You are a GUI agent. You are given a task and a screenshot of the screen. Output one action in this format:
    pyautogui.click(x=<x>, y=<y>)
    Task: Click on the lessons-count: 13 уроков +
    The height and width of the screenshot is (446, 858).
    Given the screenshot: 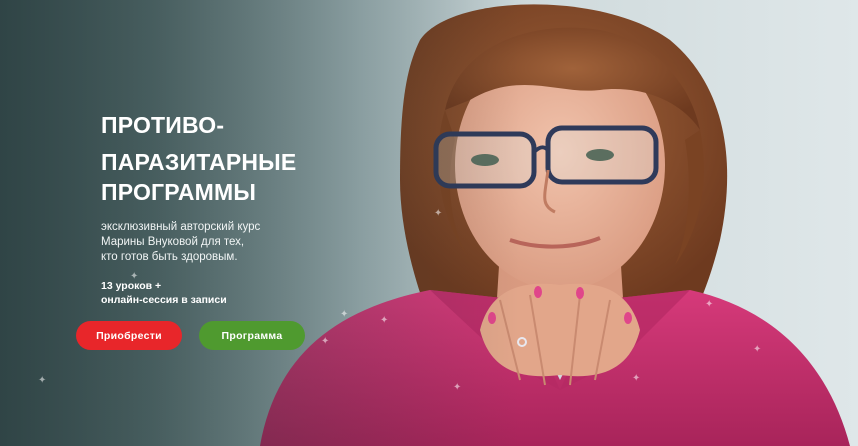 What is the action you would take?
    pyautogui.click(x=131, y=286)
    